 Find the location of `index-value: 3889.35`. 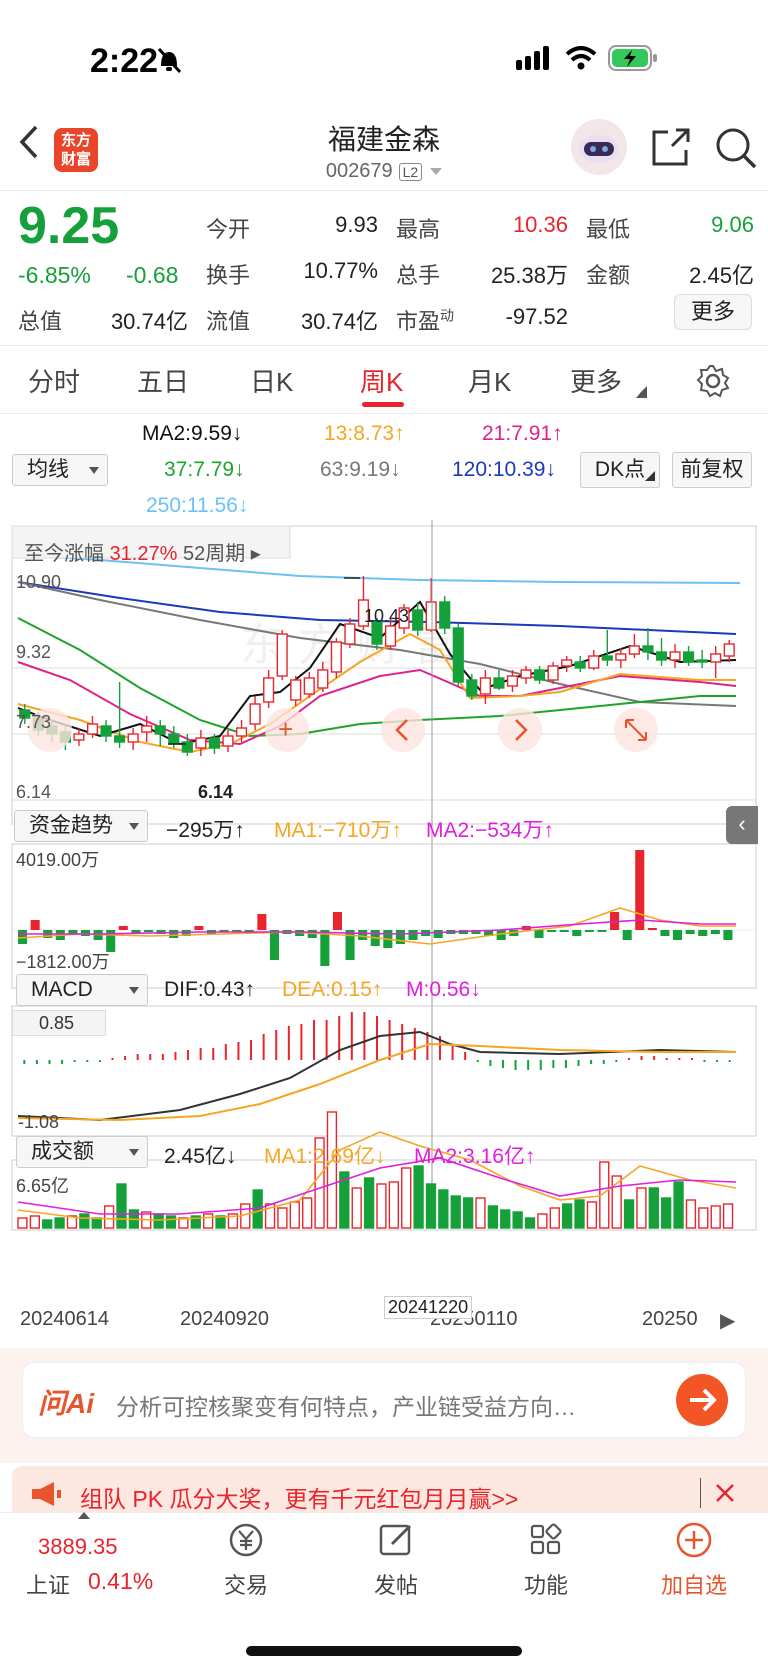

index-value: 3889.35 is located at coordinates (78, 1547).